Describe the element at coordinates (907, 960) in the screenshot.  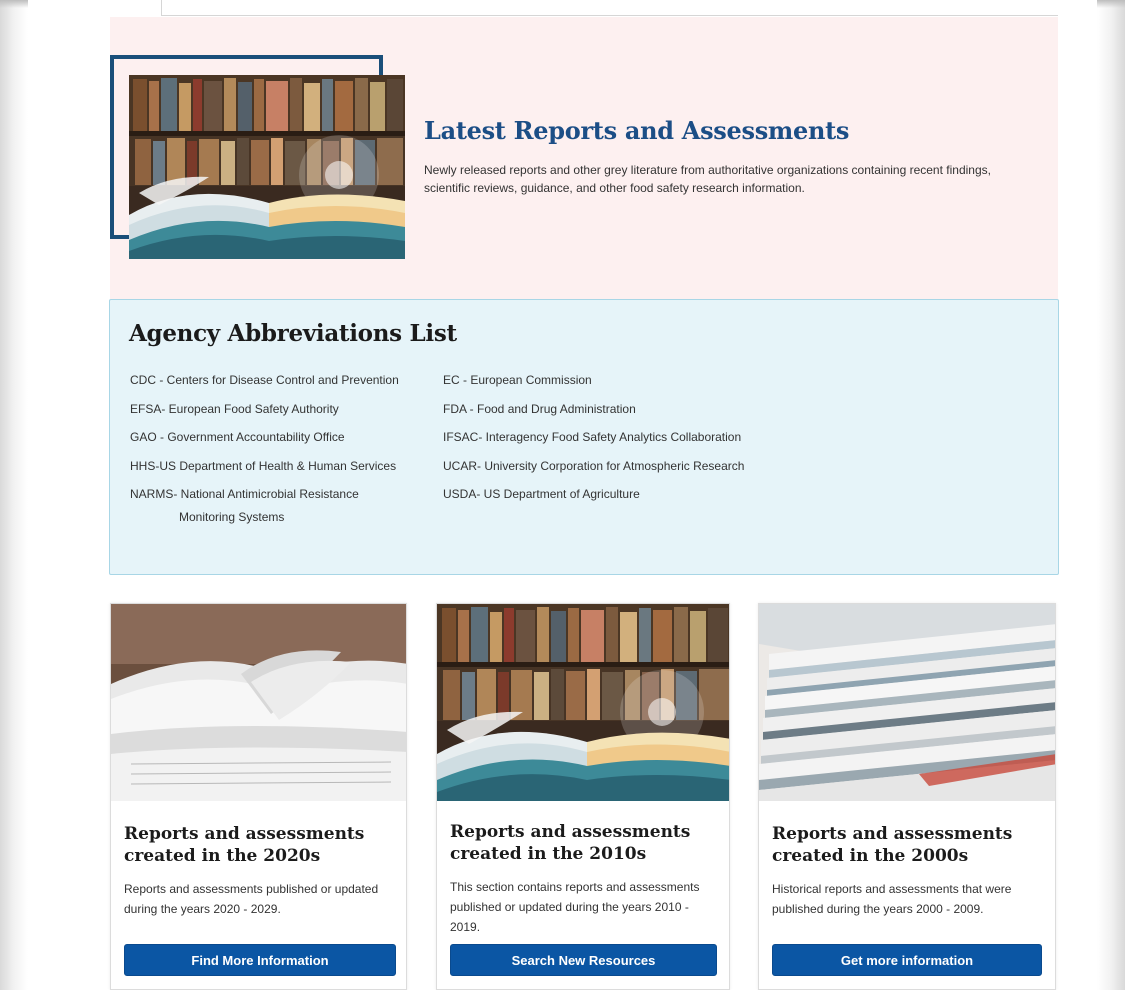
I see `get-more-information-button: Get more information` at that location.